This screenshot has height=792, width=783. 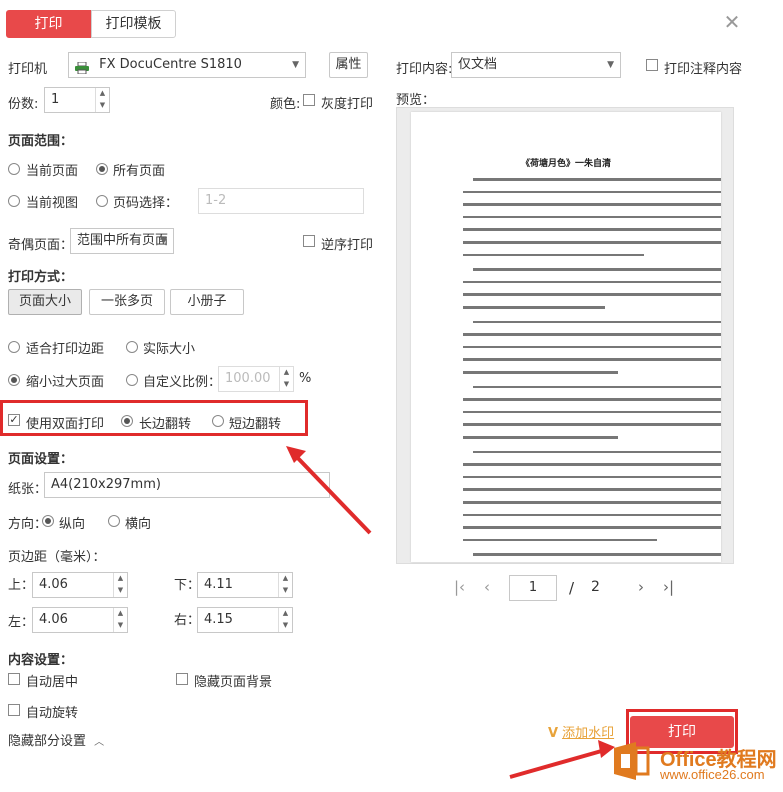 I want to click on arrow-to-duplex, so click(x=331, y=492).